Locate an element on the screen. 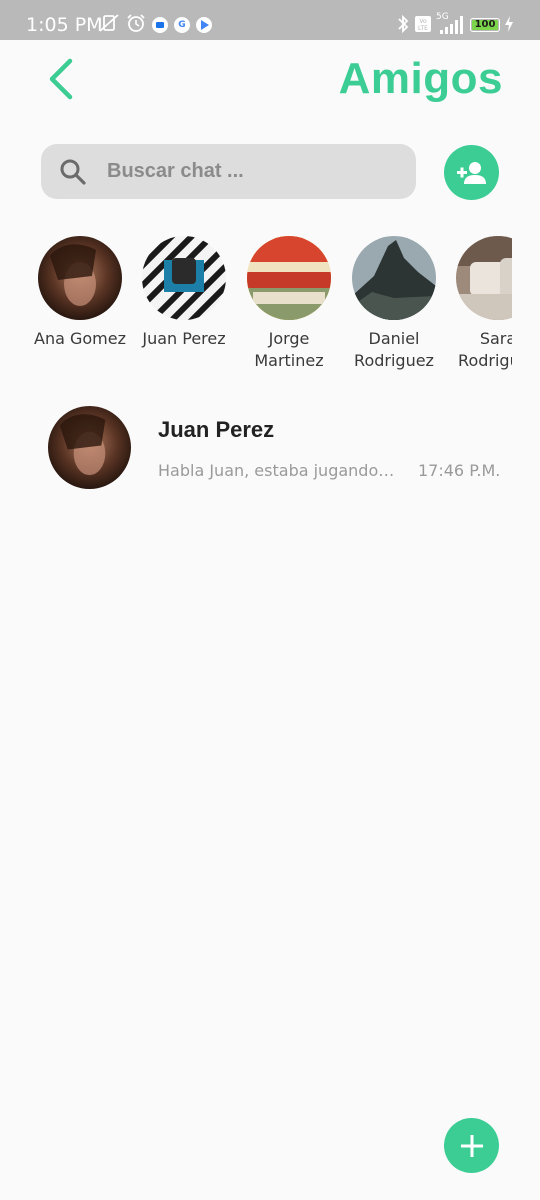  friend-item: Ana Gomez is located at coordinates (80, 293).